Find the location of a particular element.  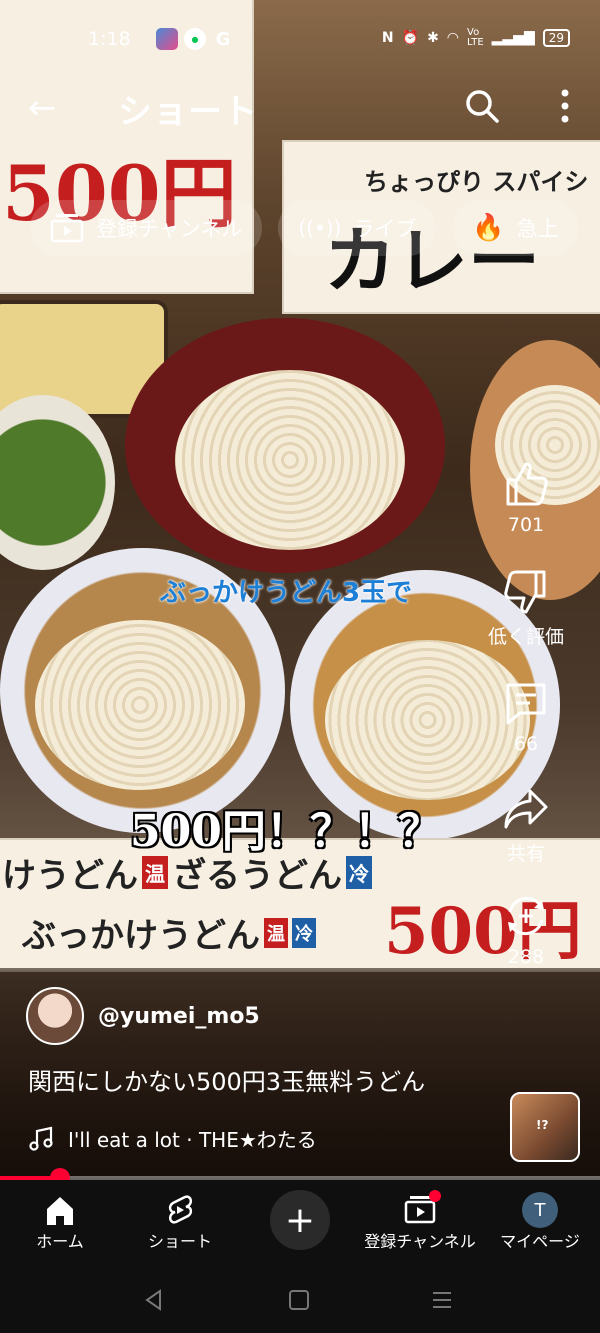

photos-app-icon is located at coordinates (167, 39).